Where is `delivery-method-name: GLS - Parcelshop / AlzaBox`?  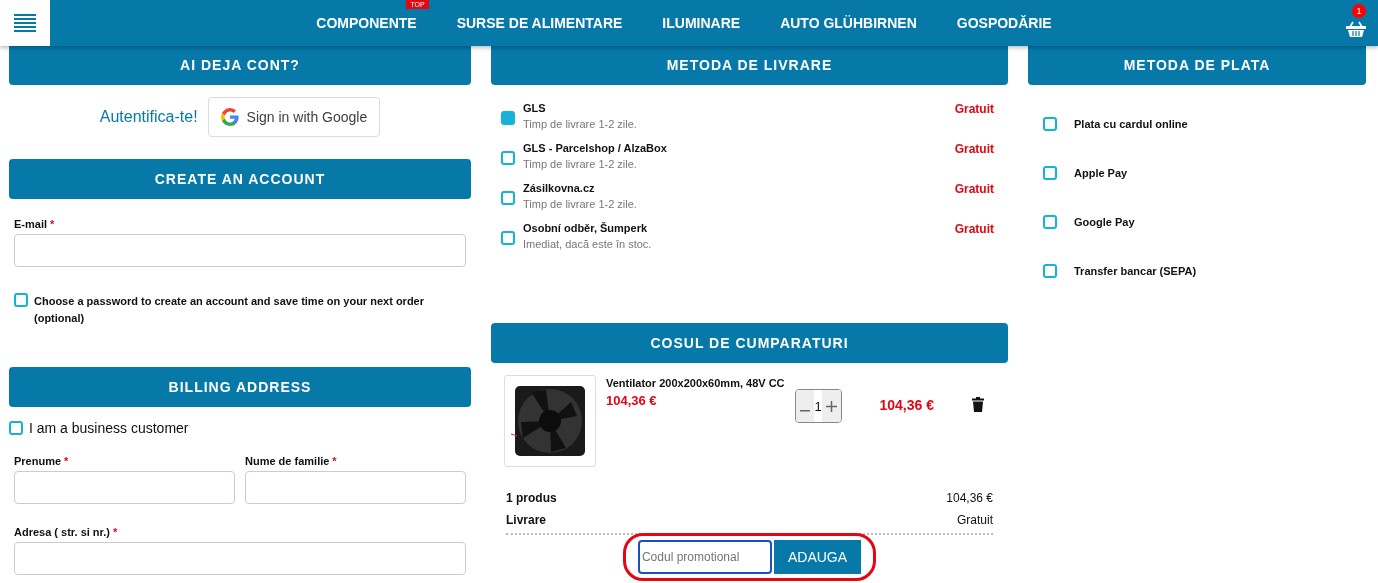
delivery-method-name: GLS - Parcelshop / AlzaBox is located at coordinates (595, 148).